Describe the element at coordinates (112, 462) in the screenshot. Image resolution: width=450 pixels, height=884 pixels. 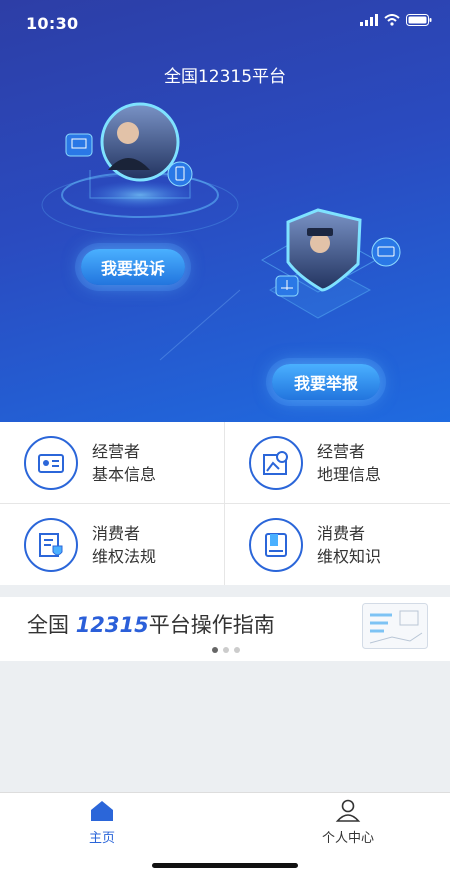
I see `service-operator-basic-info: 经营者 基本信息` at that location.